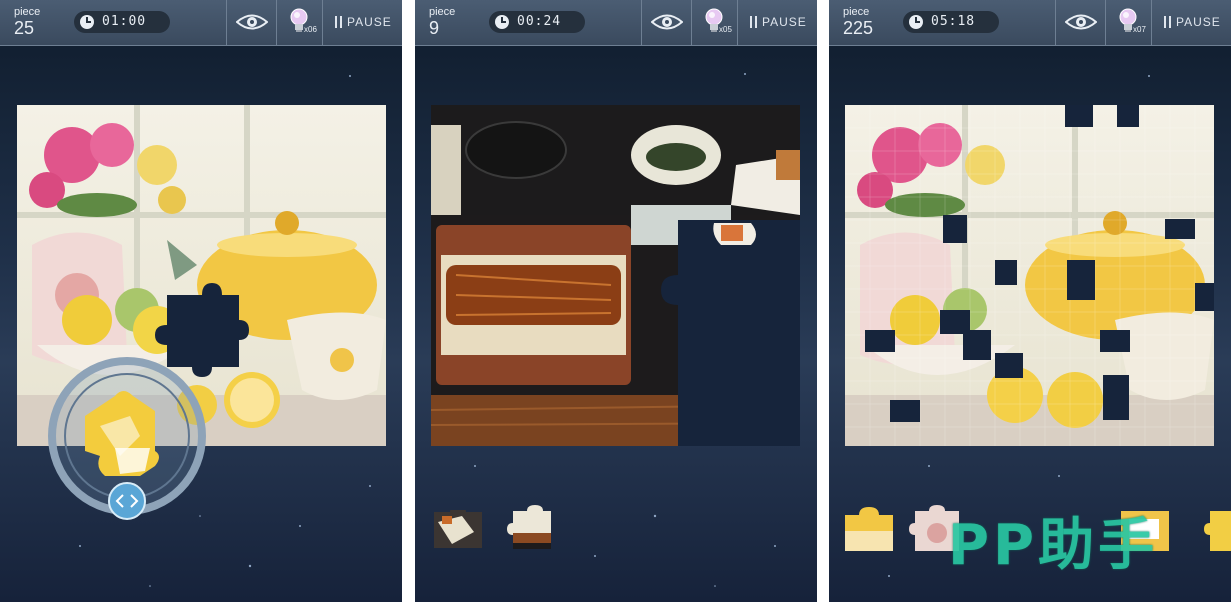 This screenshot has width=1231, height=602. I want to click on piece-counter: piece 25, so click(27, 22).